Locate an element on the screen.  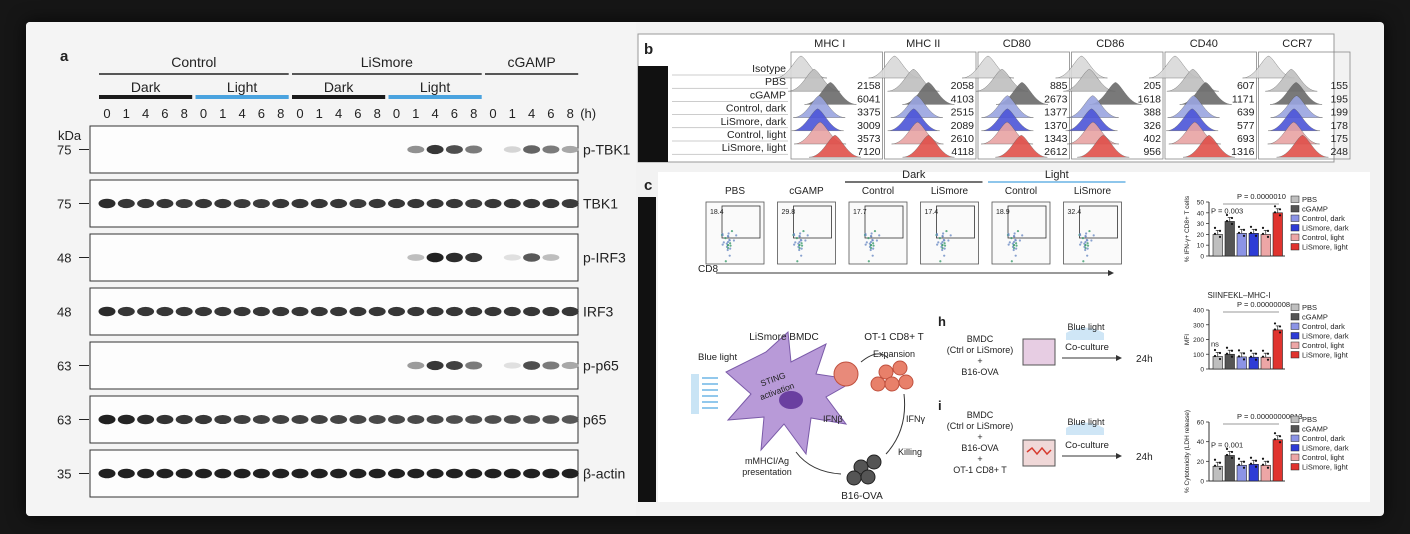
protein-label: TBK1 is located at coordinates (600, 204).